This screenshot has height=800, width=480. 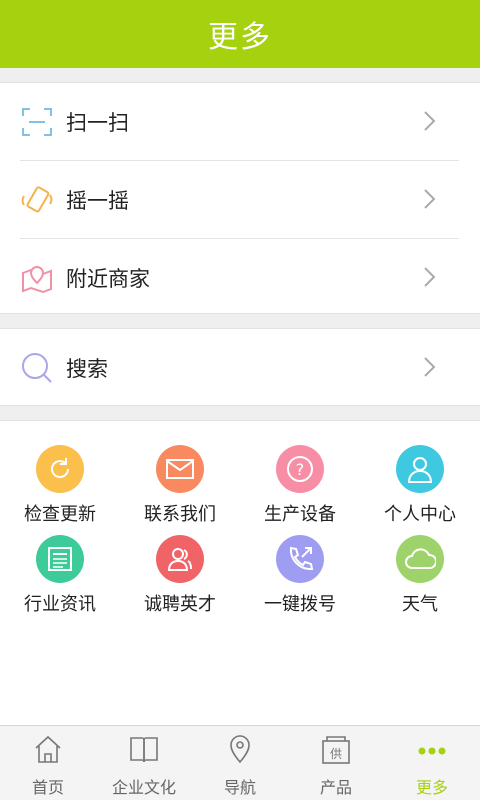 I want to click on refresh-icon, so click(x=60, y=468).